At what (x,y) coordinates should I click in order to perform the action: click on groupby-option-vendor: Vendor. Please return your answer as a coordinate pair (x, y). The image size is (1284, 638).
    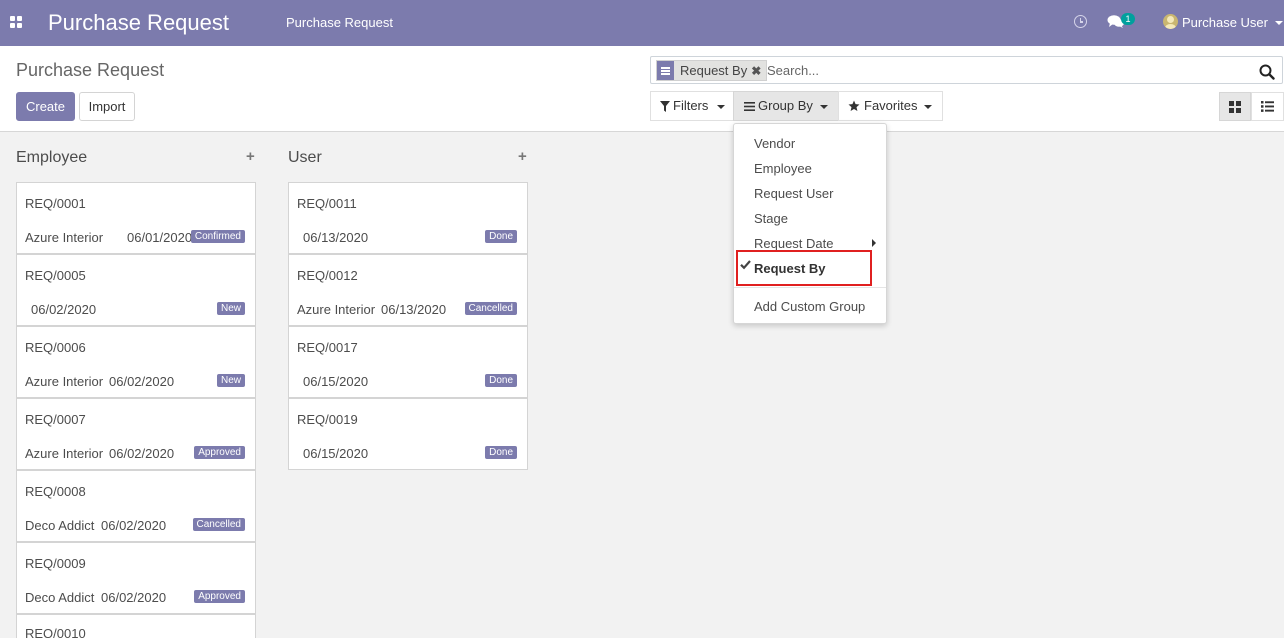
    Looking at the image, I should click on (774, 143).